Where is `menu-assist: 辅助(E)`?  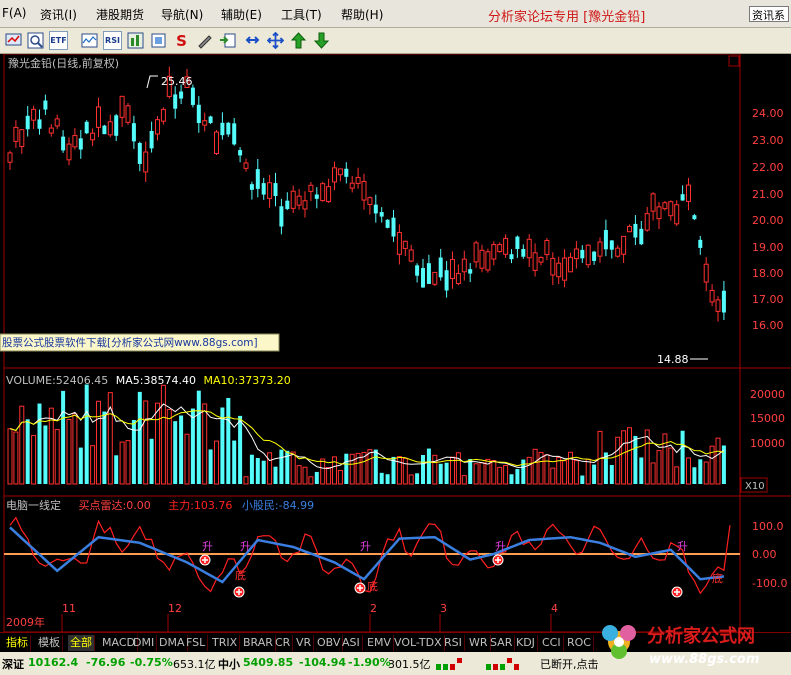
menu-assist: 辅助(E) is located at coordinates (241, 14).